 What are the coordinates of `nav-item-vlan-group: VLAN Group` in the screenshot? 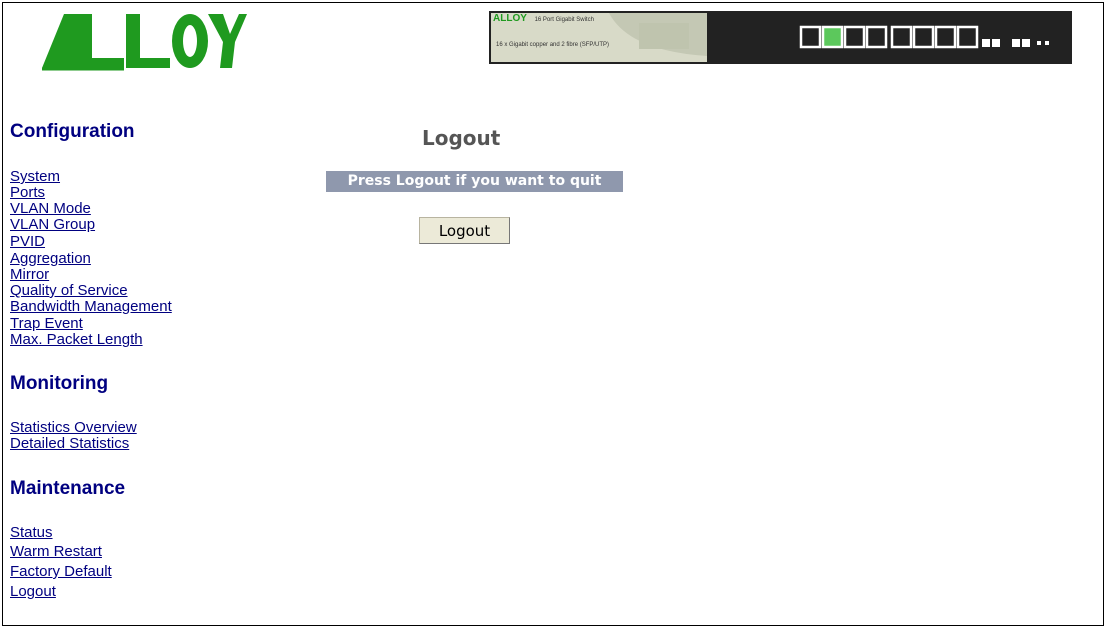 It's located at (52, 225).